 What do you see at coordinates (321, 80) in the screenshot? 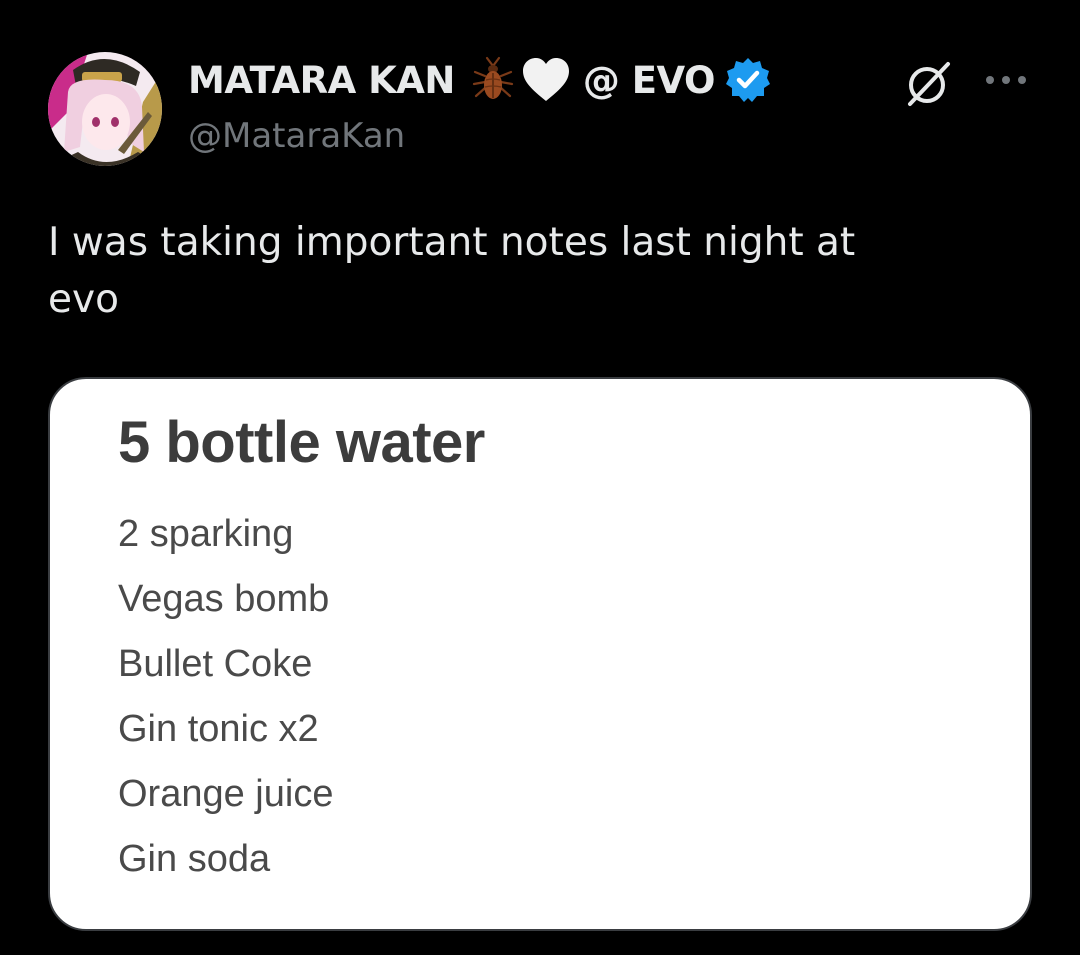
I see `display-name: MATARA KAN` at bounding box center [321, 80].